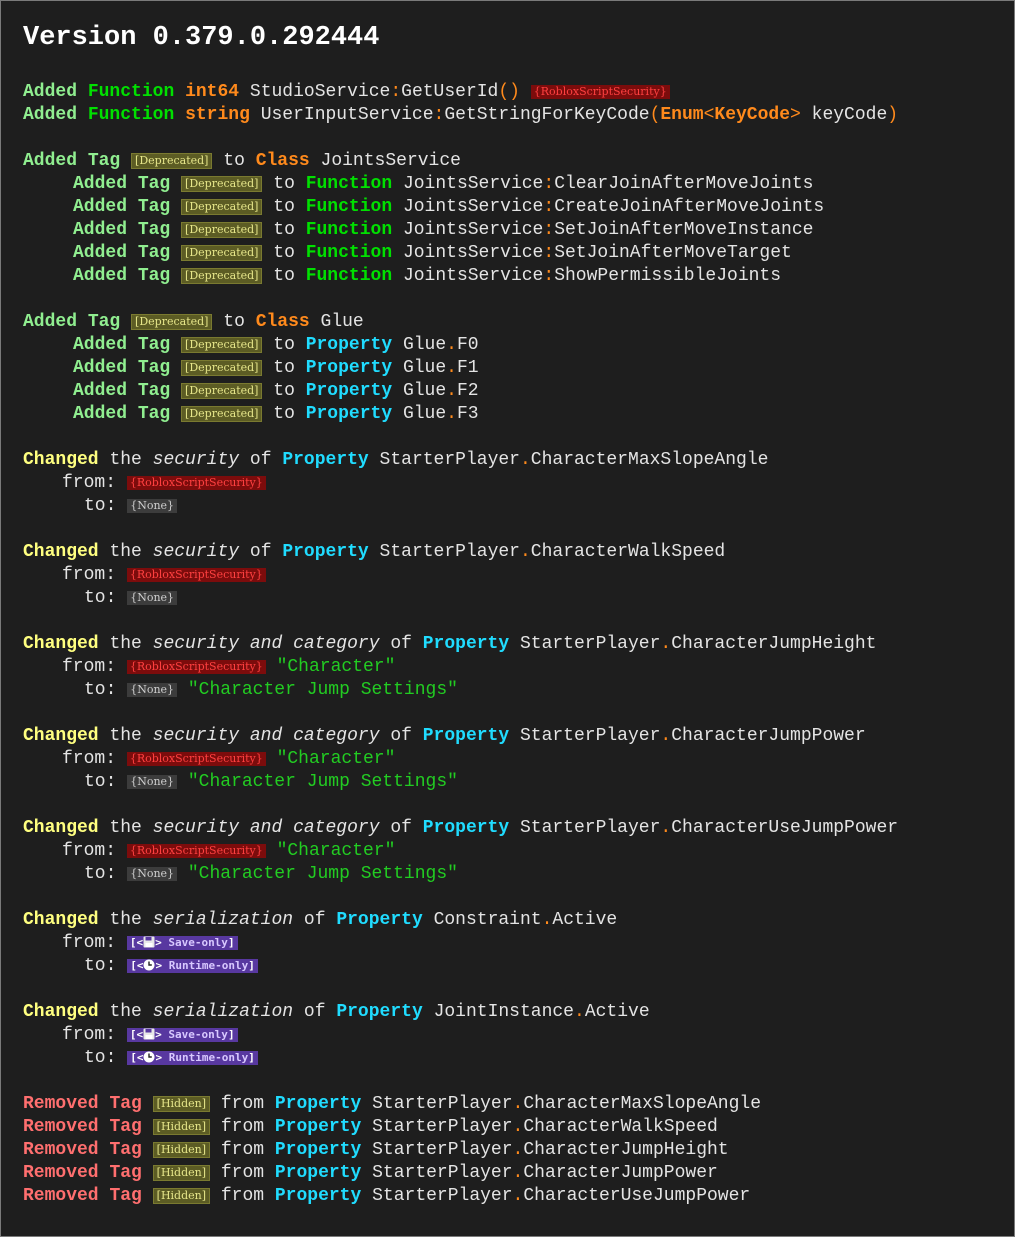  What do you see at coordinates (149, 1034) in the screenshot?
I see `floppy-disk-icon` at bounding box center [149, 1034].